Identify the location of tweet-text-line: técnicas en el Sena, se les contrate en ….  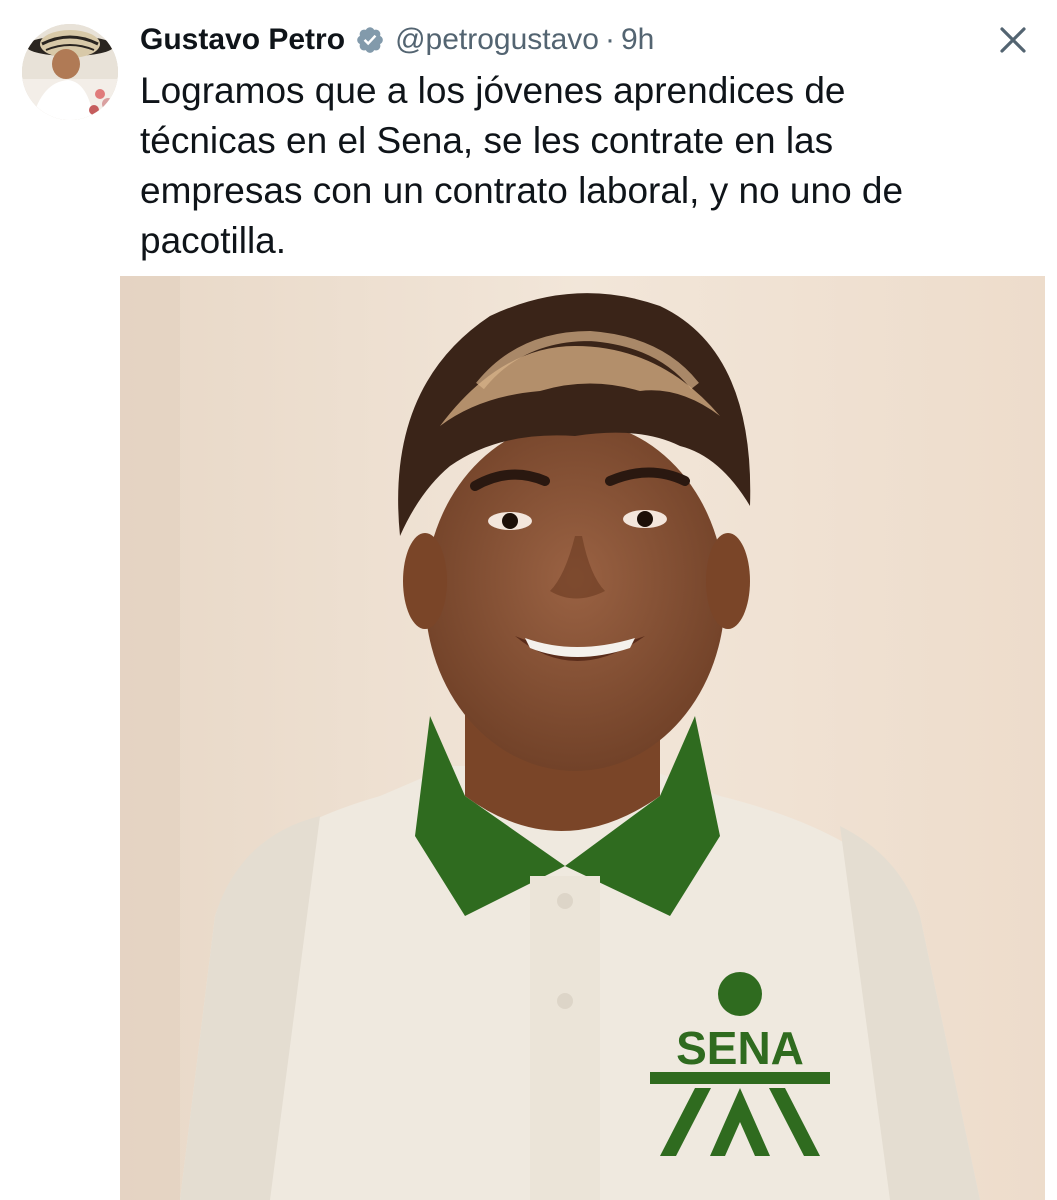
(487, 140).